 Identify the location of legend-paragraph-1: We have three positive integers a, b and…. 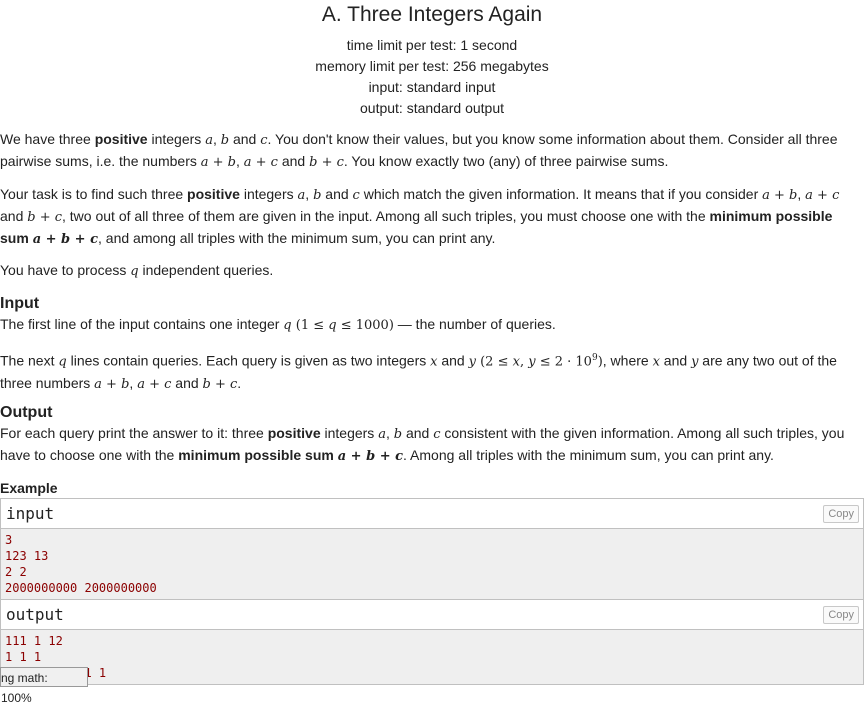
(432, 150).